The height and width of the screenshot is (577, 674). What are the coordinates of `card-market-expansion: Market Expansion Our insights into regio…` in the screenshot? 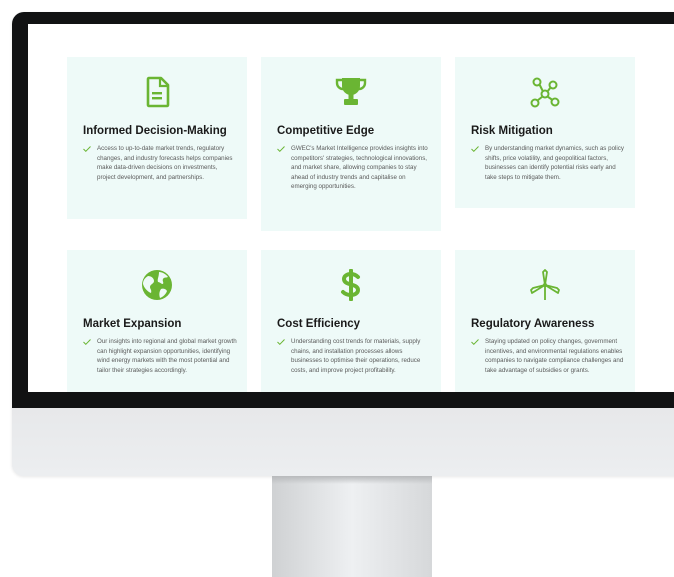 It's located at (157, 321).